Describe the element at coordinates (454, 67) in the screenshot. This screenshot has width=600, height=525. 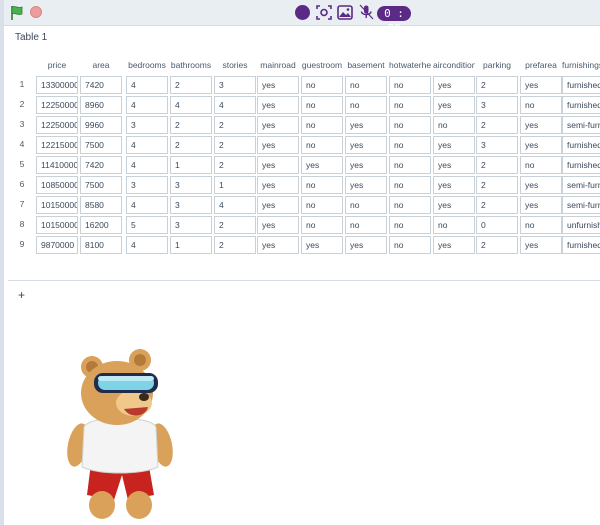
I see `column-header-airconditioning: airconditioning` at that location.